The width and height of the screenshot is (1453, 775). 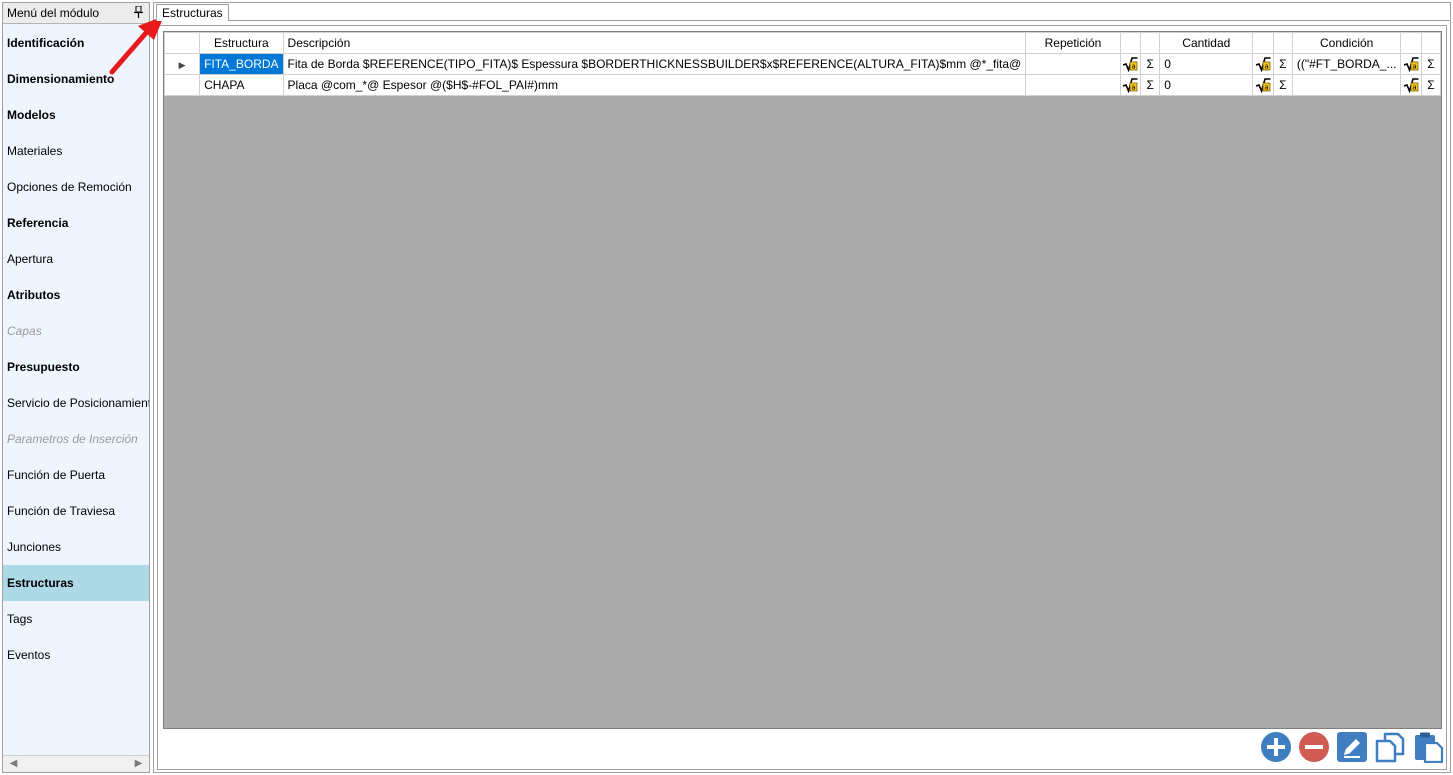 I want to click on menu-item-identificacion: Identificación, so click(x=76, y=43).